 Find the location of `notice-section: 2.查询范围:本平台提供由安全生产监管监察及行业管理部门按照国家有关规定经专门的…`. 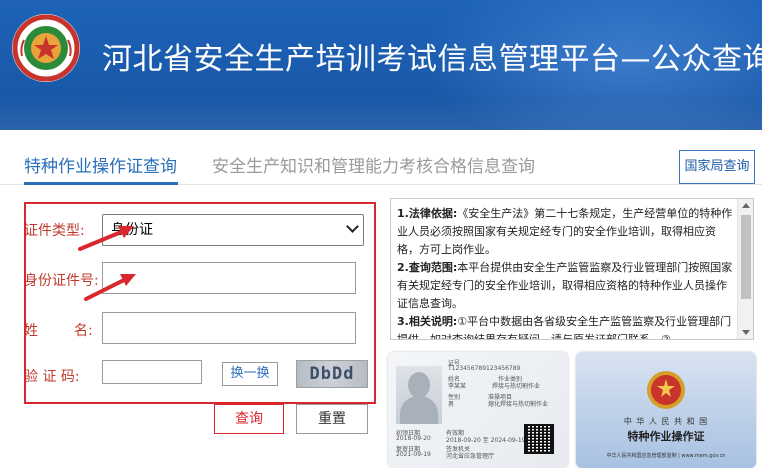

notice-section: 2.查询范围:本平台提供由安全生产监管监察及行业管理部门按照国家有关规定经专门的… is located at coordinates (566, 286).